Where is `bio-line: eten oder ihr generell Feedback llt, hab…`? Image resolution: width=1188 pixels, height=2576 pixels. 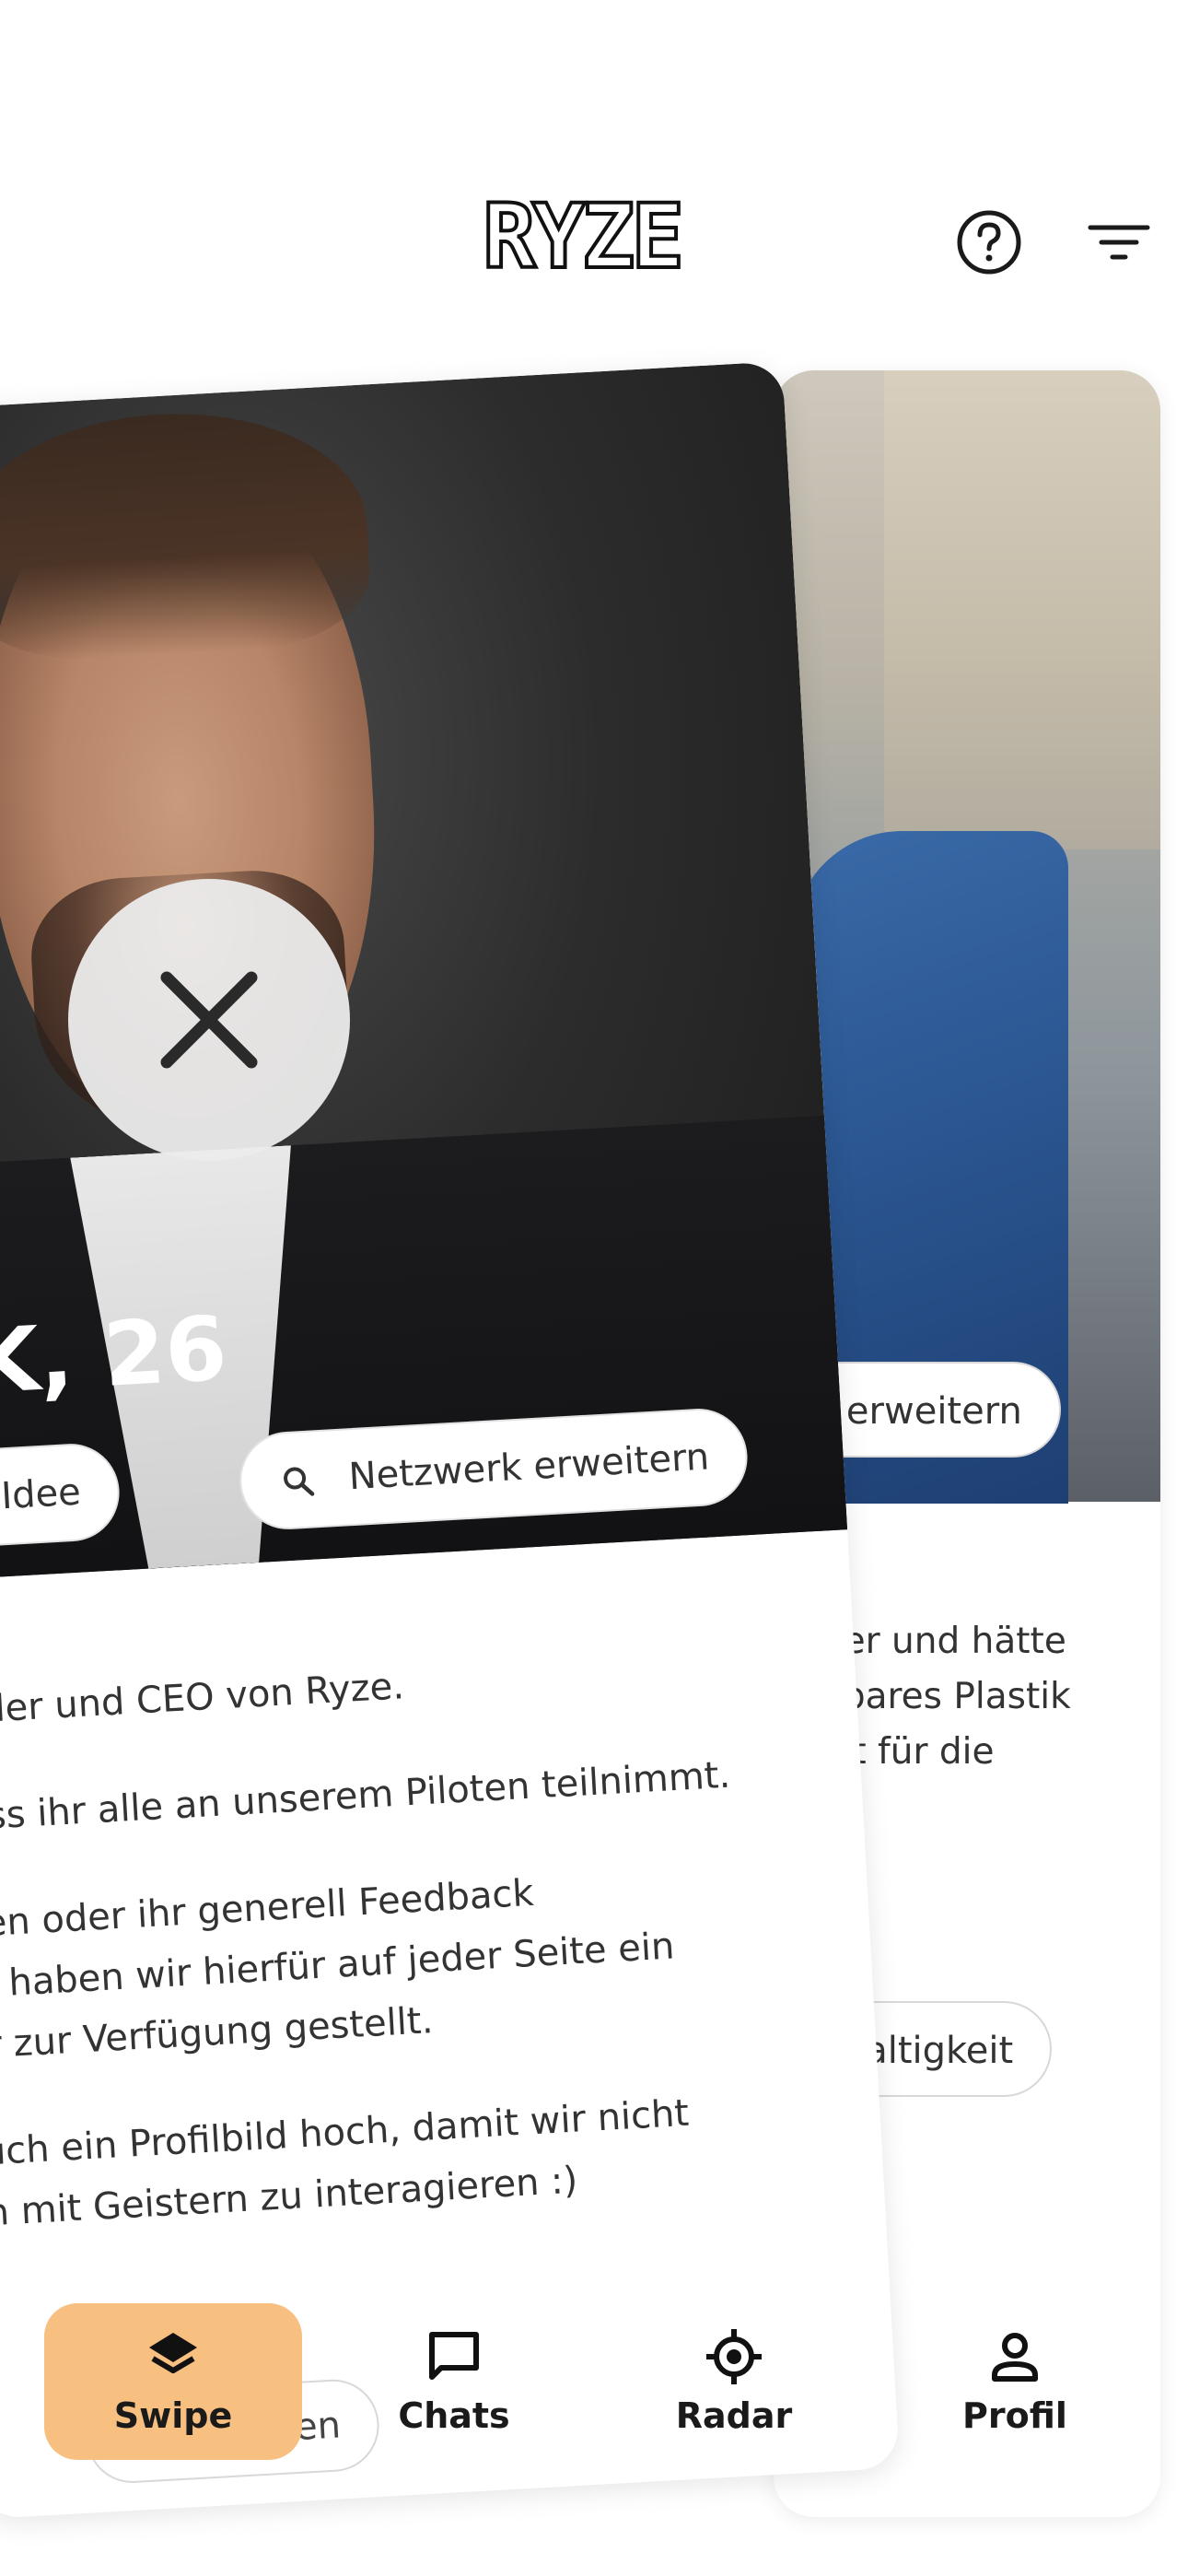
bio-line: eten oder ihr generell Feedback llt, hab… is located at coordinates (338, 1970).